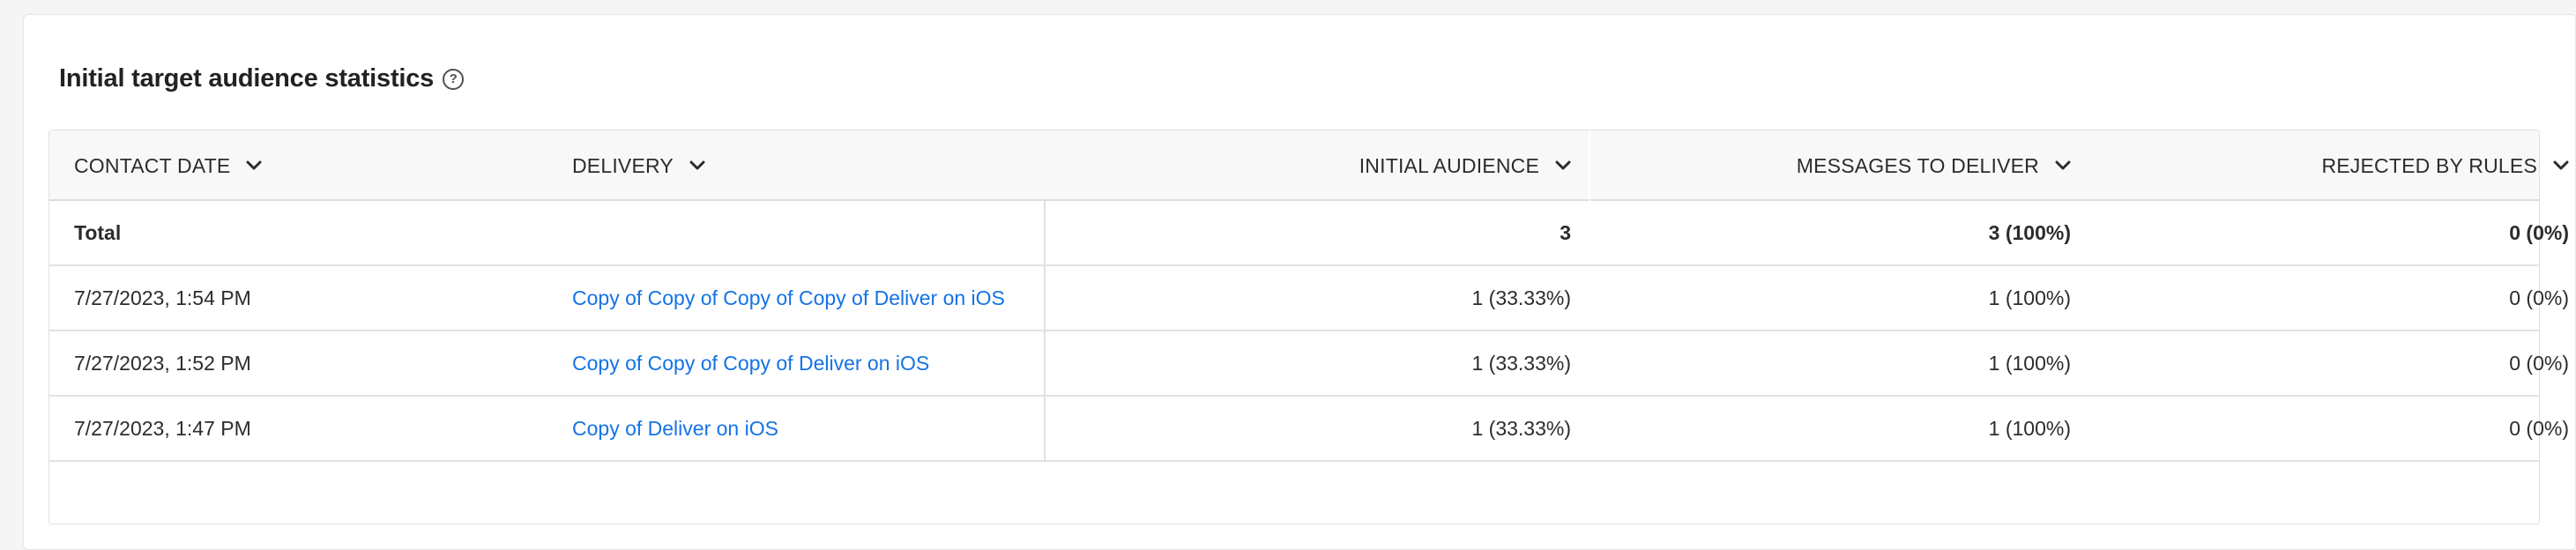 The image size is (2576, 550). Describe the element at coordinates (805, 363) in the screenshot. I see `delivery-link: Copy of Copy of Copy of Deliver on iOS` at that location.